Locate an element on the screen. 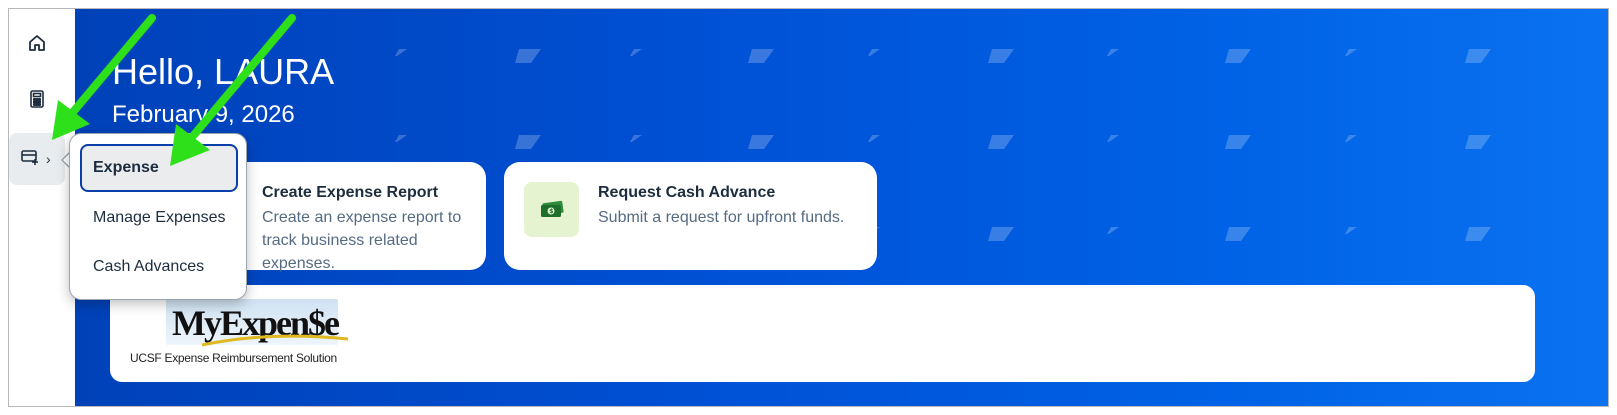 This screenshot has height=415, width=1617. expense-popover-menu: Expense Manage Expenses Cash Advances is located at coordinates (158, 216).